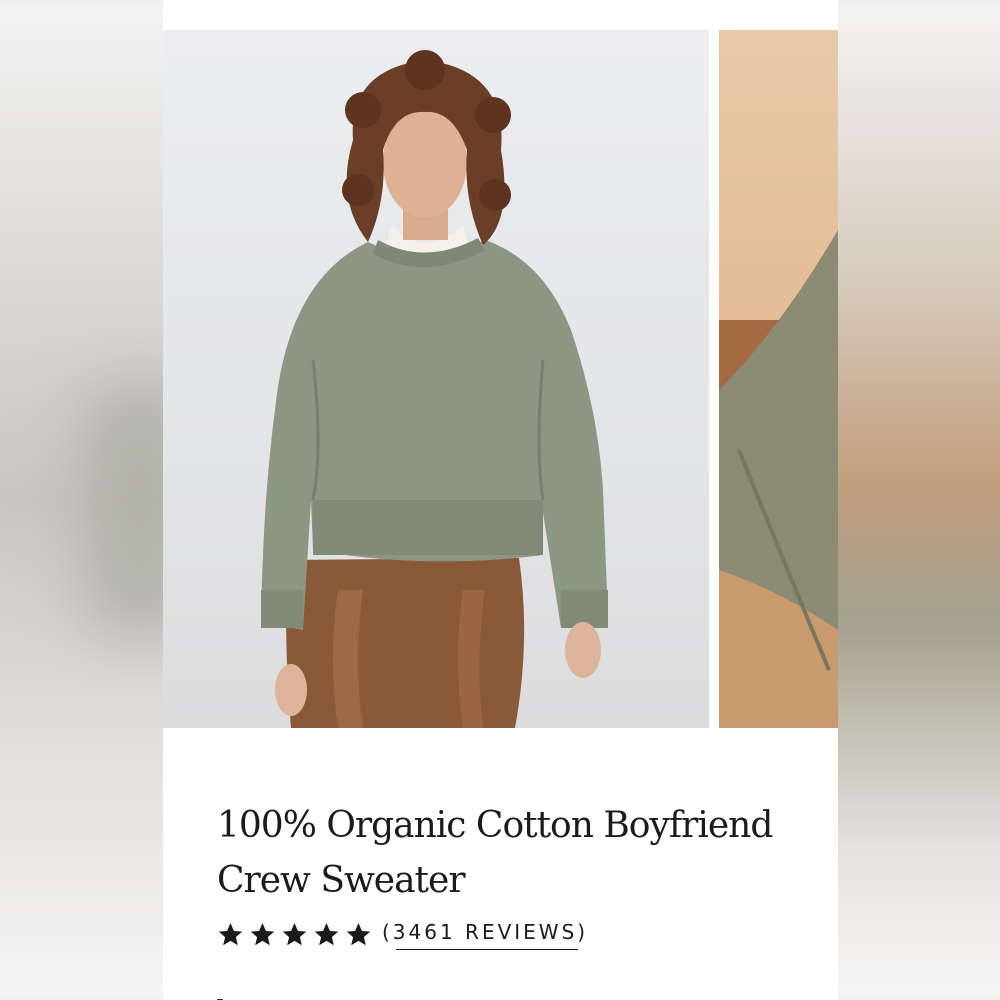 This screenshot has height=1000, width=1000. I want to click on product-rating: (3461 REVIEWS), so click(402, 934).